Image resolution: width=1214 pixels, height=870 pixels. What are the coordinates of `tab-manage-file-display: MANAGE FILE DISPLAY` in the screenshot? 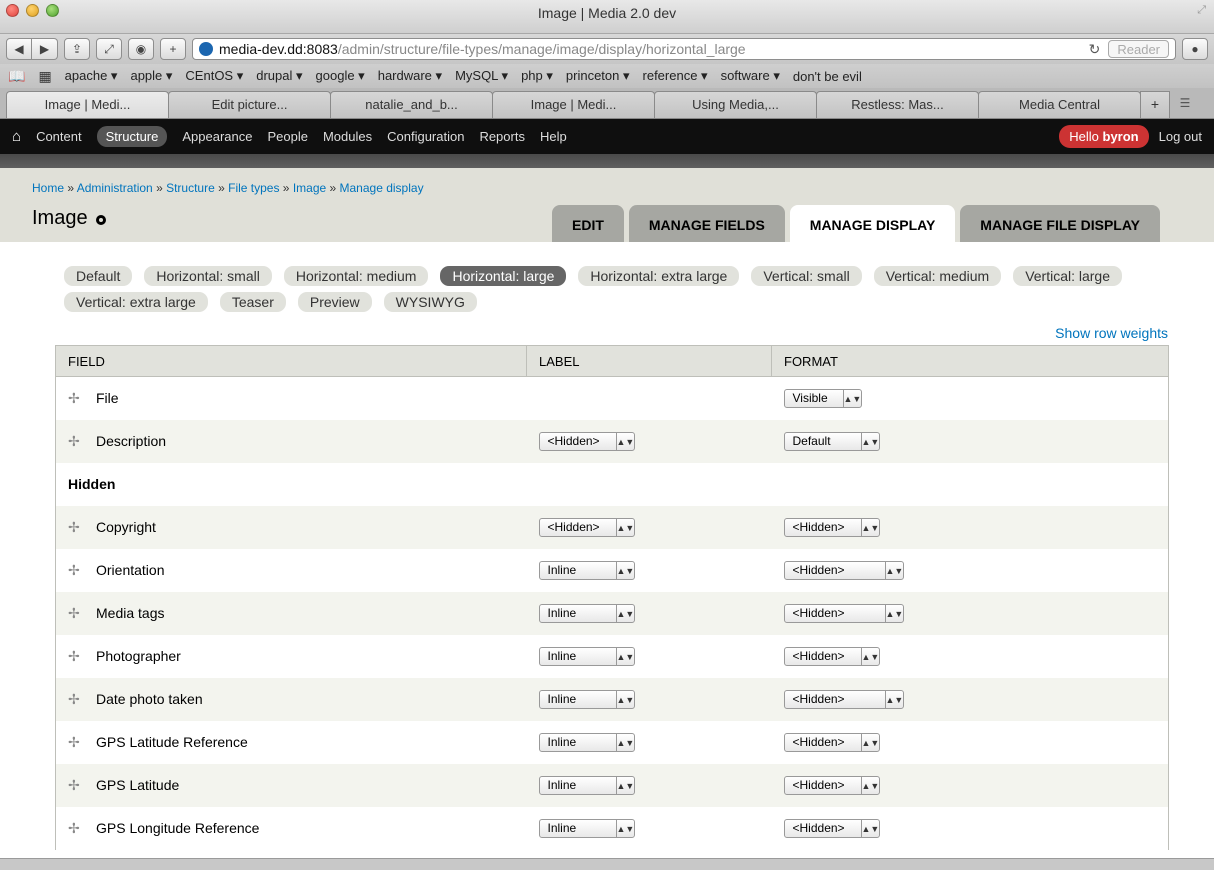 It's located at (1060, 223).